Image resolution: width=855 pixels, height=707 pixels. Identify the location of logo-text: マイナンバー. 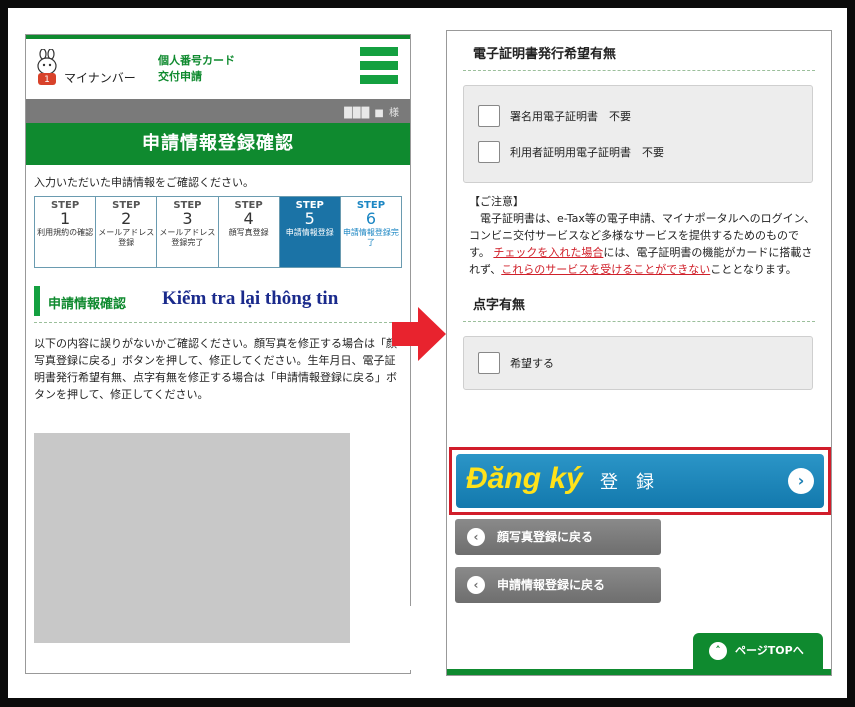
(100, 78).